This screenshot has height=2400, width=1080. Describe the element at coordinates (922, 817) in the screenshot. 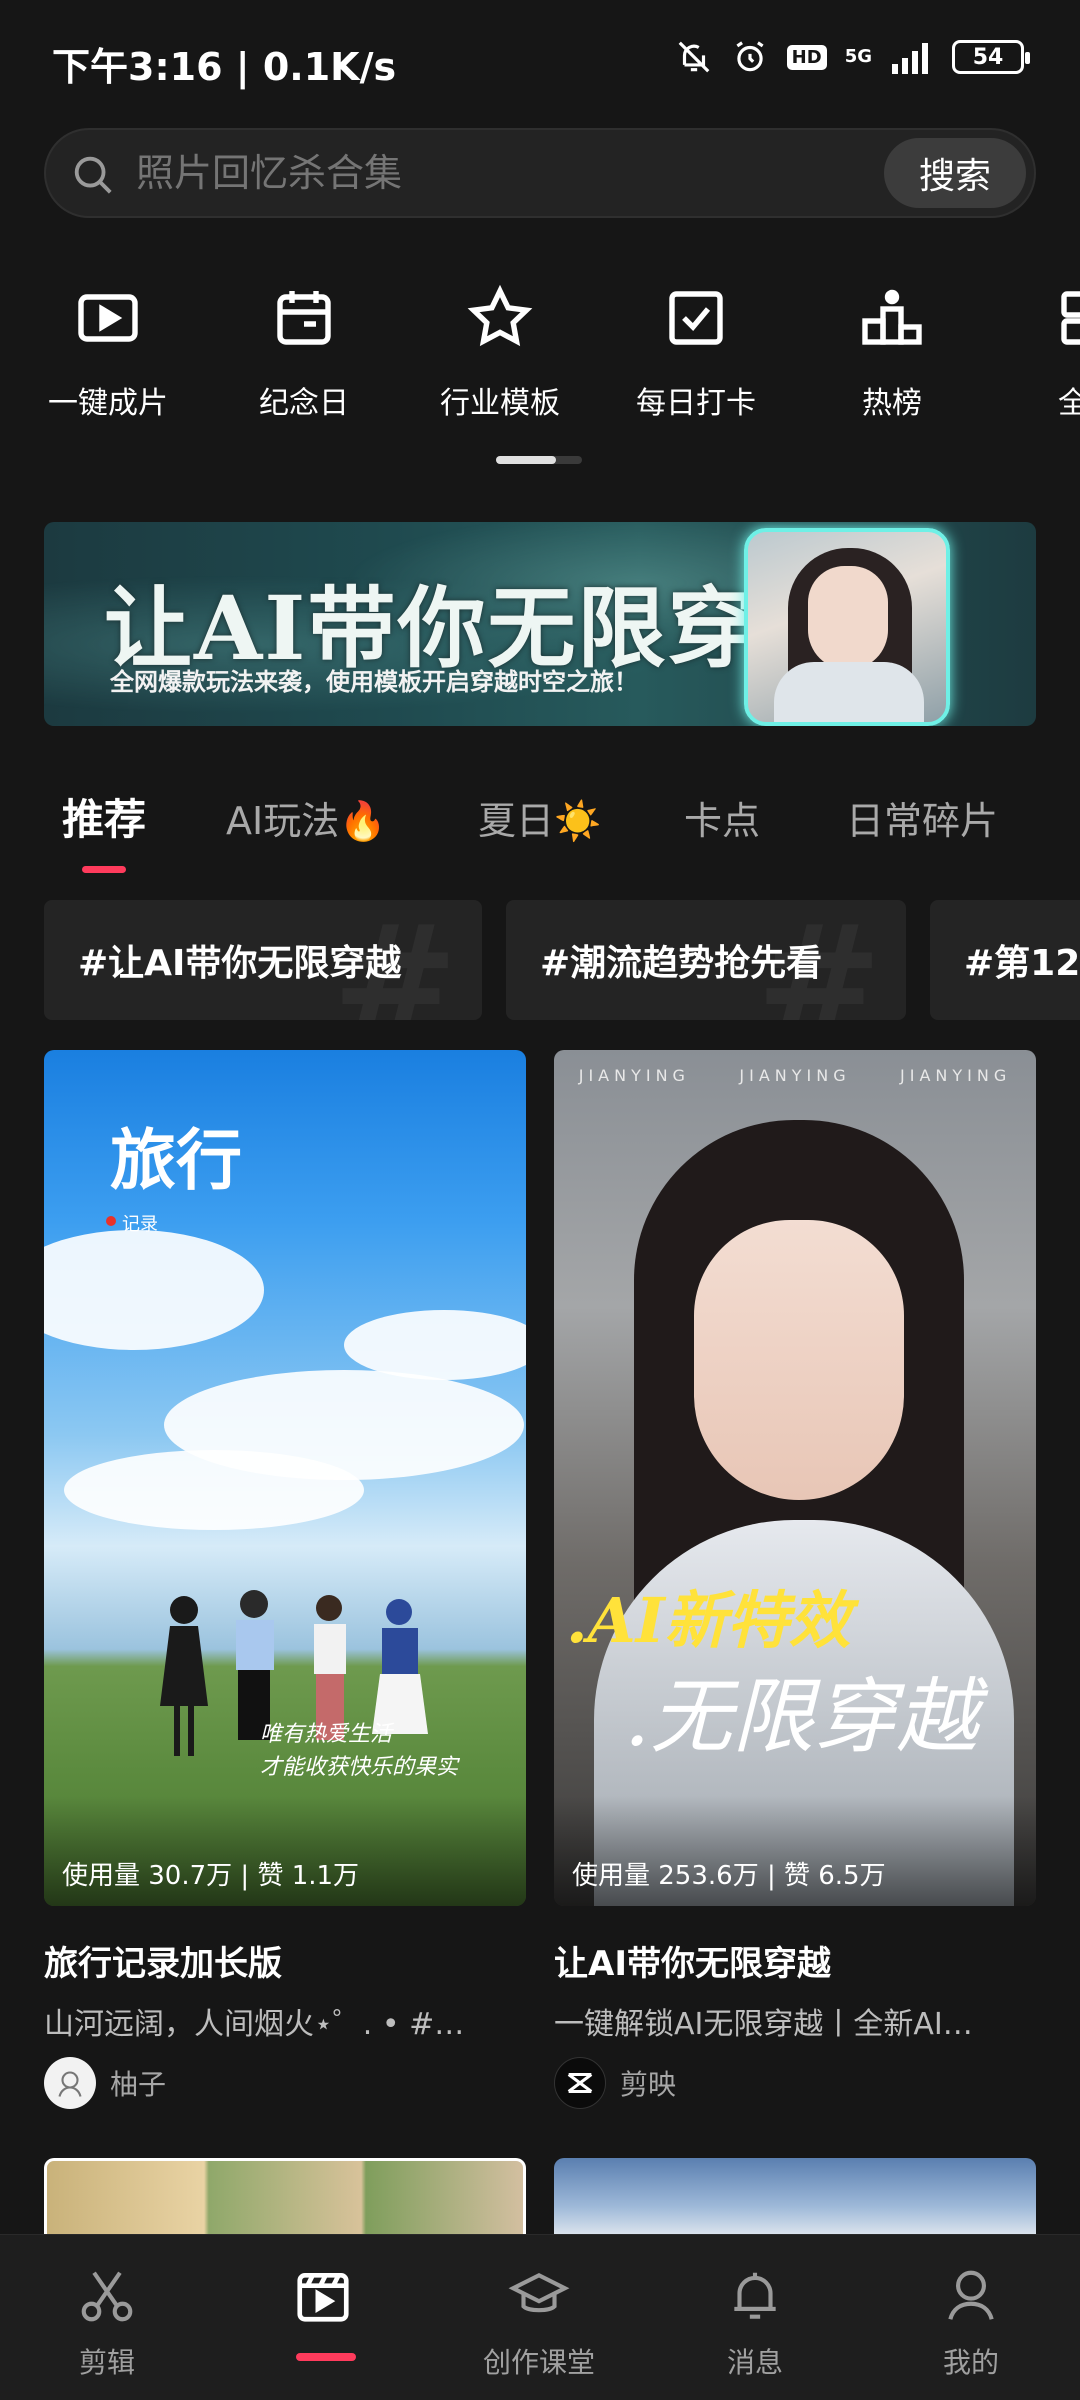

I see `tab-daily-fragments: 日常碎片` at that location.